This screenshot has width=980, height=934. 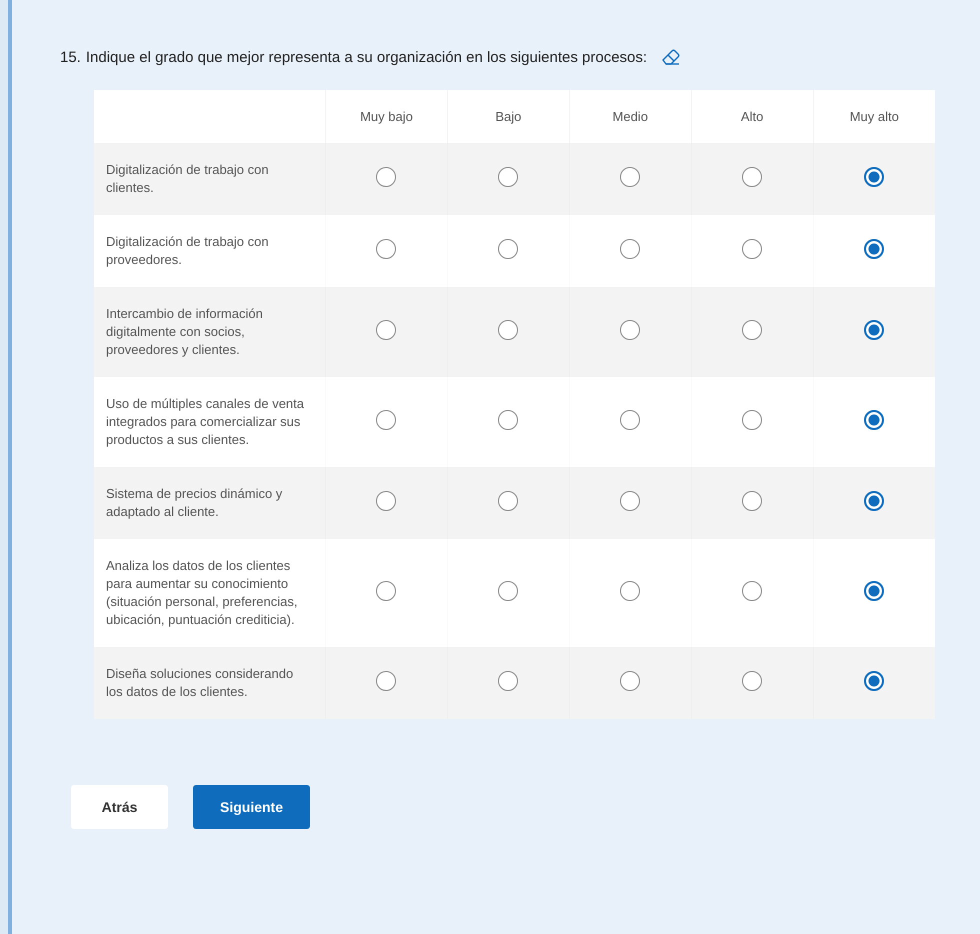 What do you see at coordinates (210, 179) in the screenshot?
I see `row-label: Digitalización de trabajo con clientes.` at bounding box center [210, 179].